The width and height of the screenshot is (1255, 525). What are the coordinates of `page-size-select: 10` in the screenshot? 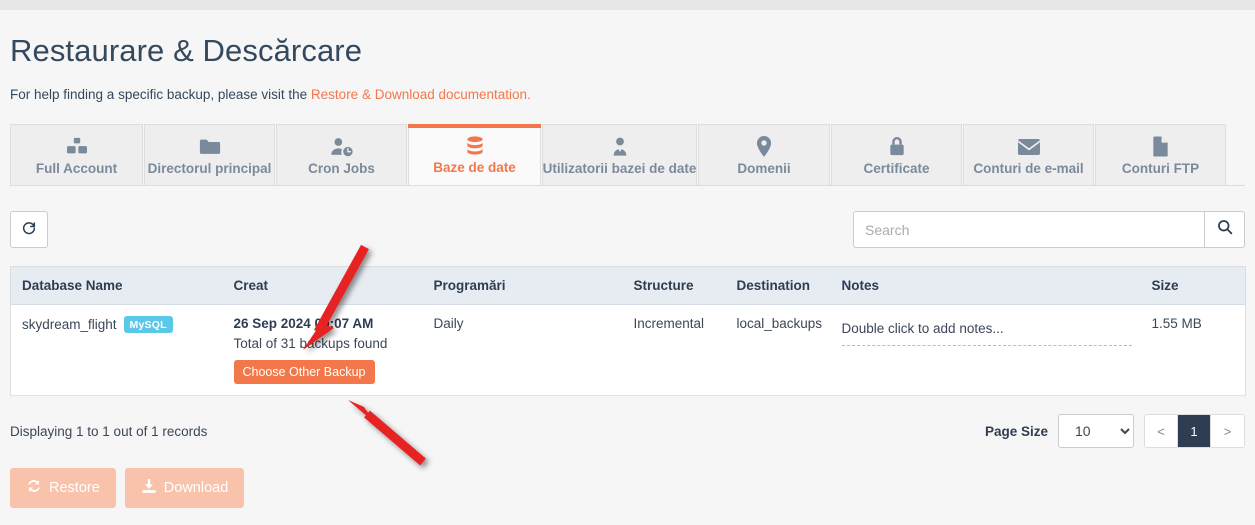 It's located at (1096, 431).